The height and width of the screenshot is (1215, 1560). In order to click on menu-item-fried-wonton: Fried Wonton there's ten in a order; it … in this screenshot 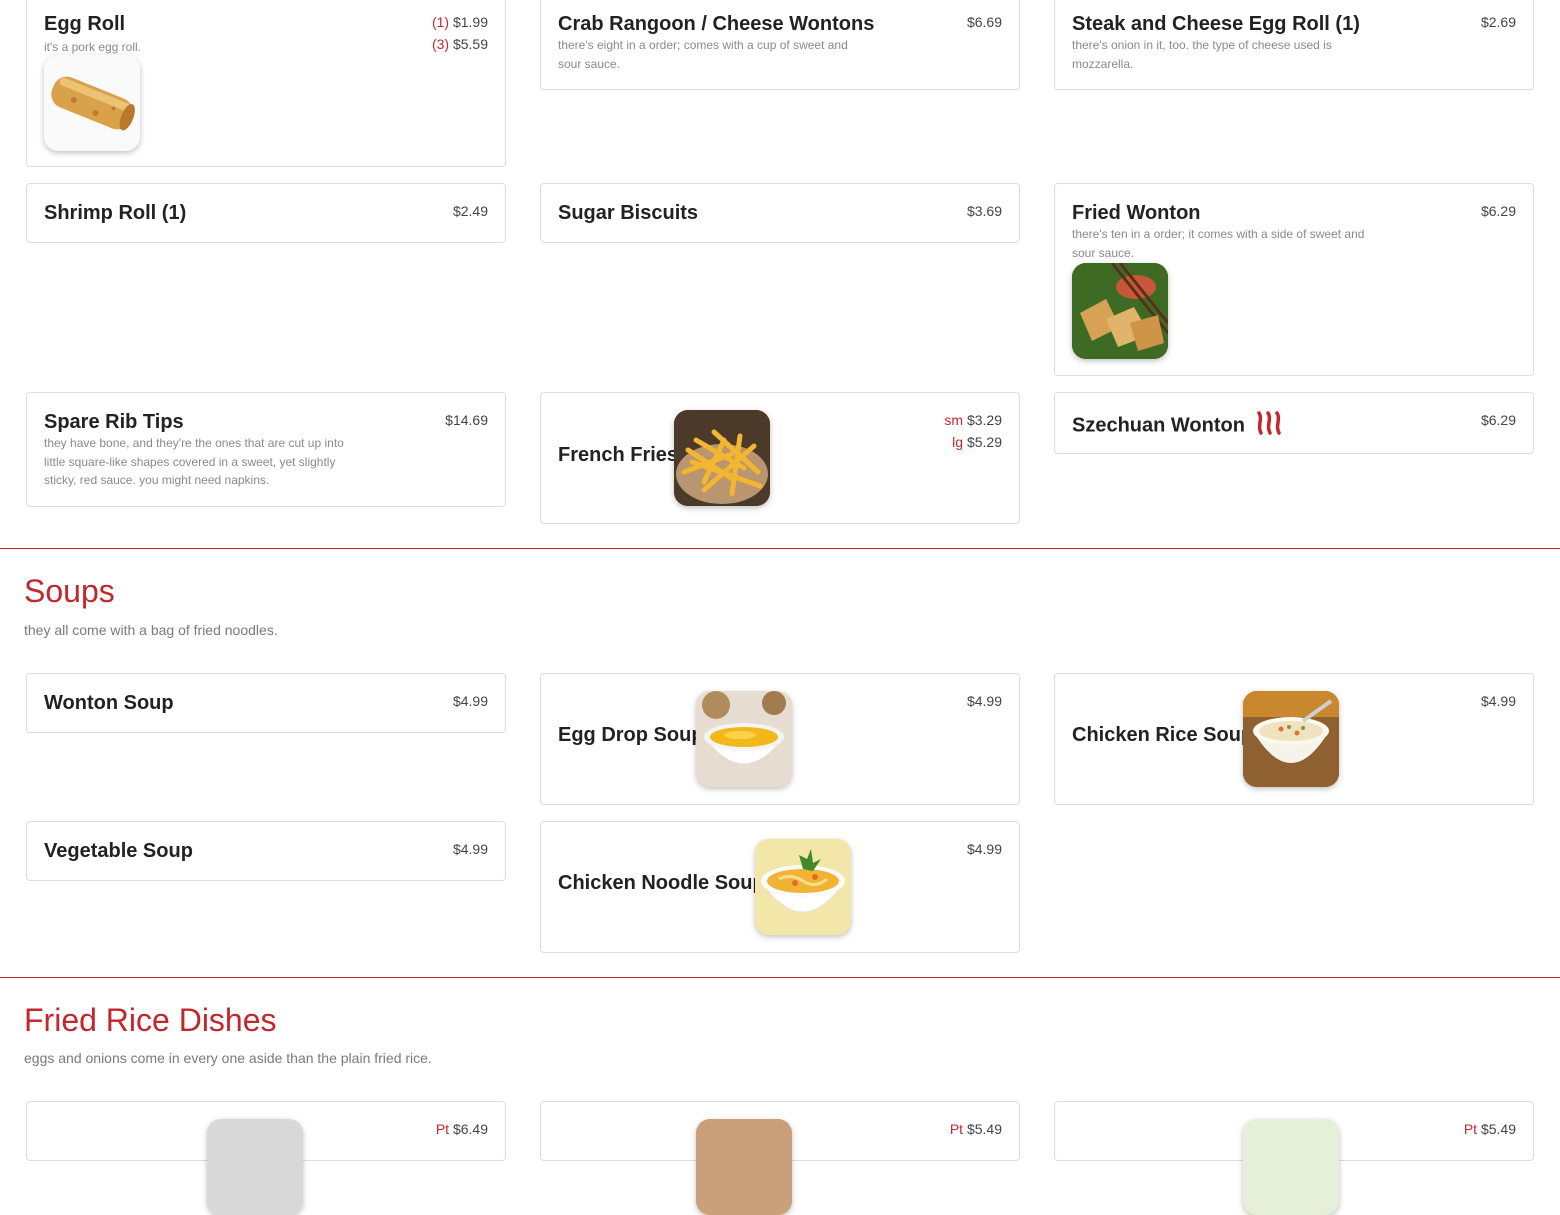, I will do `click(1294, 279)`.